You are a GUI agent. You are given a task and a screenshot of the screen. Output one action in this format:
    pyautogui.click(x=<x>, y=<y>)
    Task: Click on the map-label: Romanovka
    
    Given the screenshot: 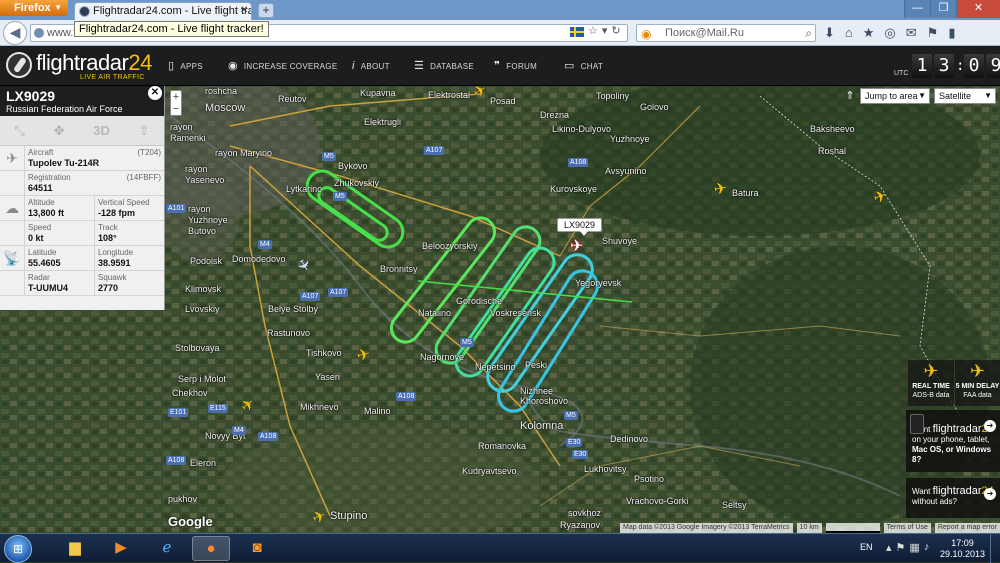 What is the action you would take?
    pyautogui.click(x=502, y=446)
    